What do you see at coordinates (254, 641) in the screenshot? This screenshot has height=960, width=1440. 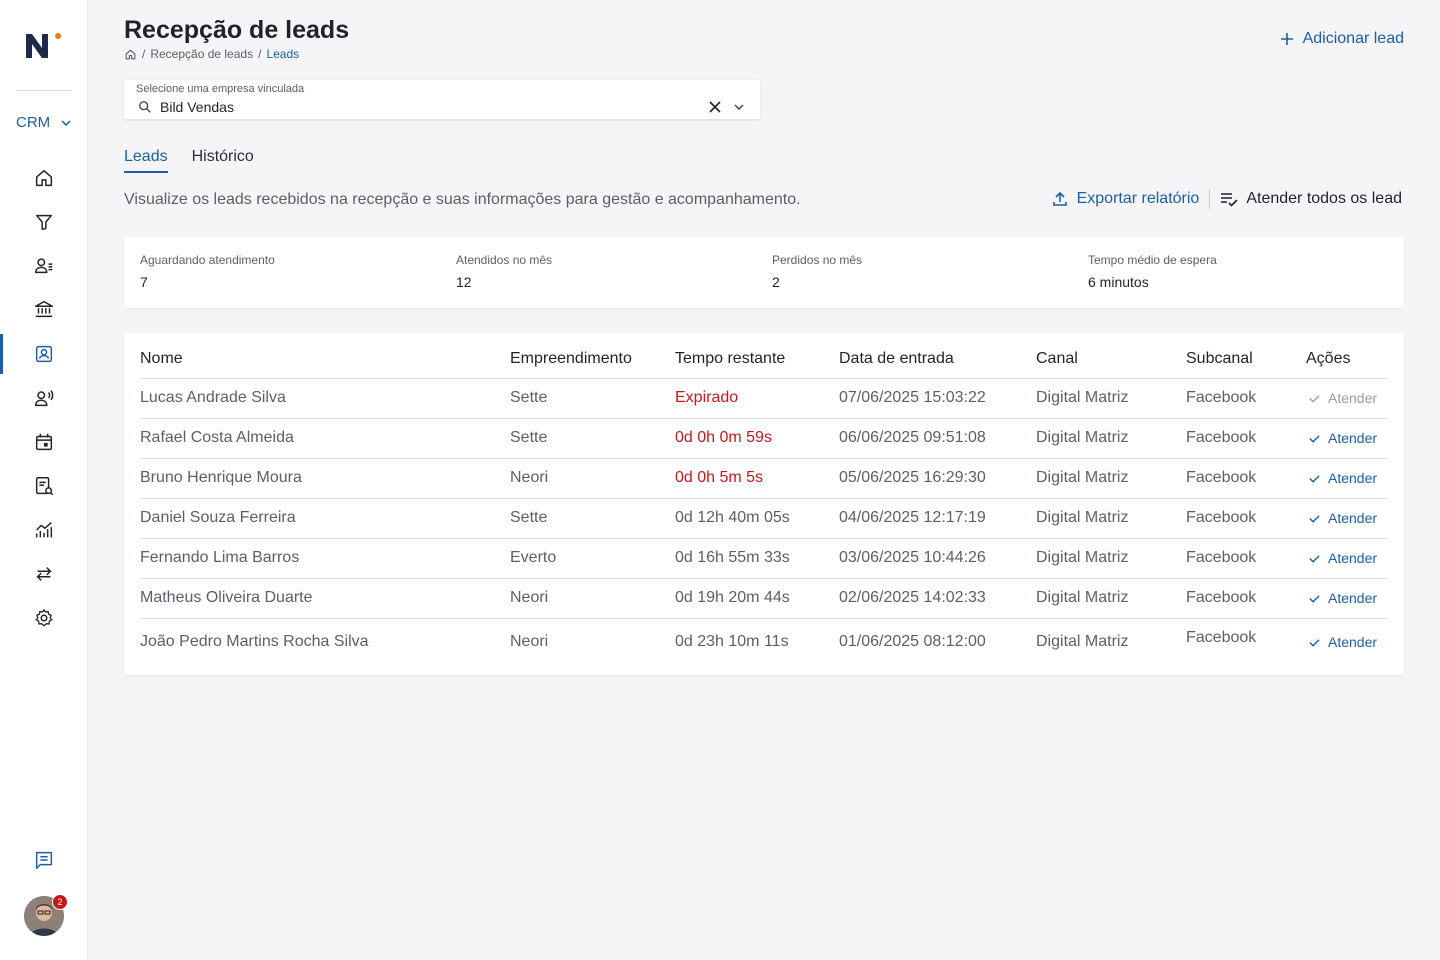 I see `cell-name: João Pedro Martins Rocha Silva` at bounding box center [254, 641].